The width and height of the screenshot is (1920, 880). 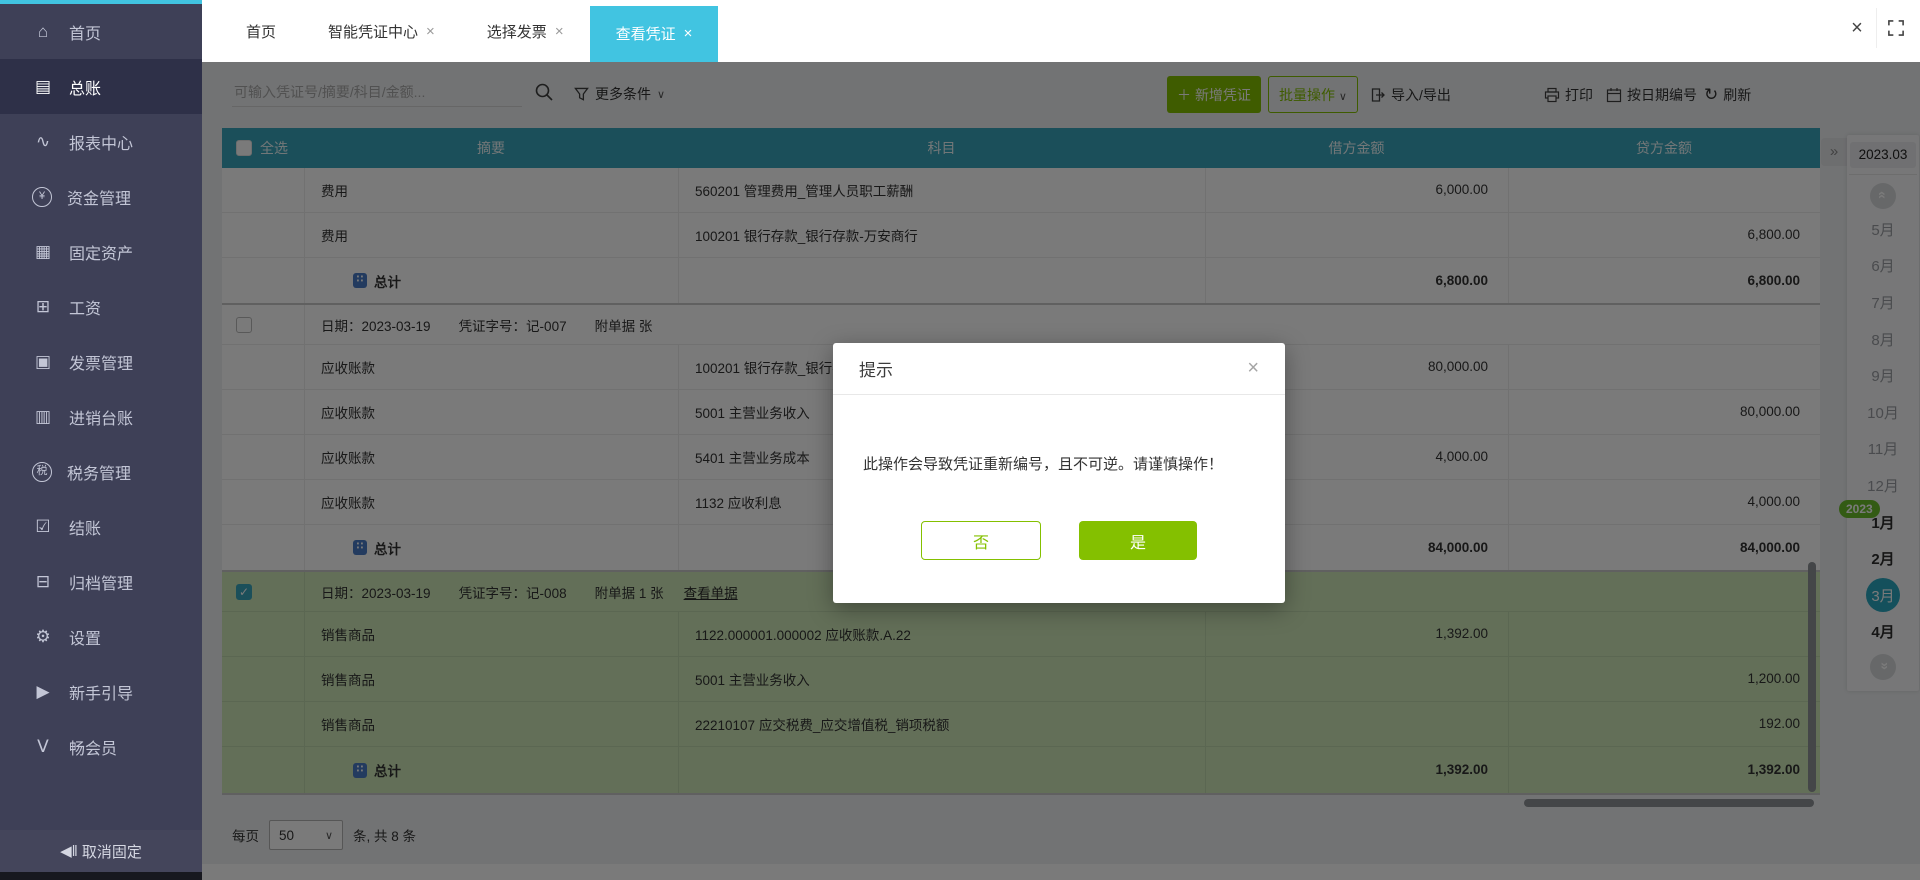 What do you see at coordinates (516, 32) in the screenshot?
I see `tab-label: 选择发票` at bounding box center [516, 32].